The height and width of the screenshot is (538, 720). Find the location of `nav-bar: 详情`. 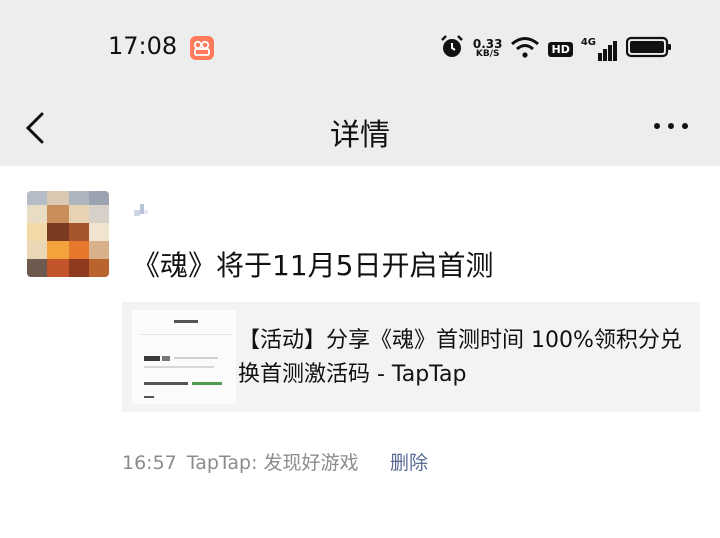

nav-bar: 详情 is located at coordinates (360, 128).